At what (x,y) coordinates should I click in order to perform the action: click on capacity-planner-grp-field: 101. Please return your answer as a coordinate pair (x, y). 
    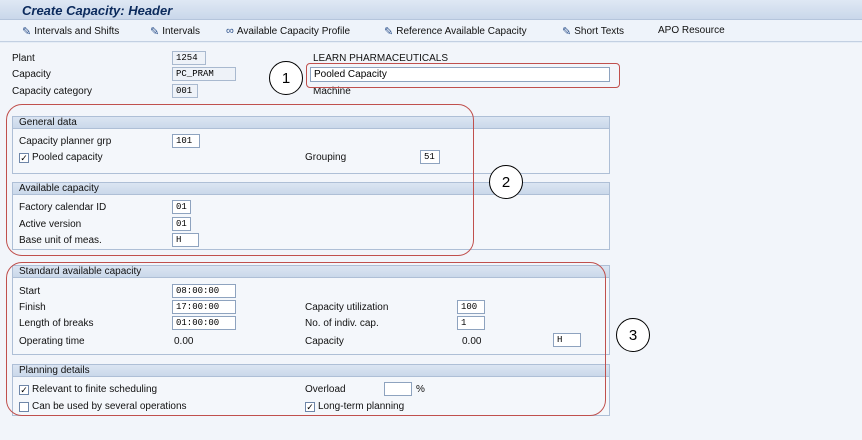
    Looking at the image, I should click on (186, 141).